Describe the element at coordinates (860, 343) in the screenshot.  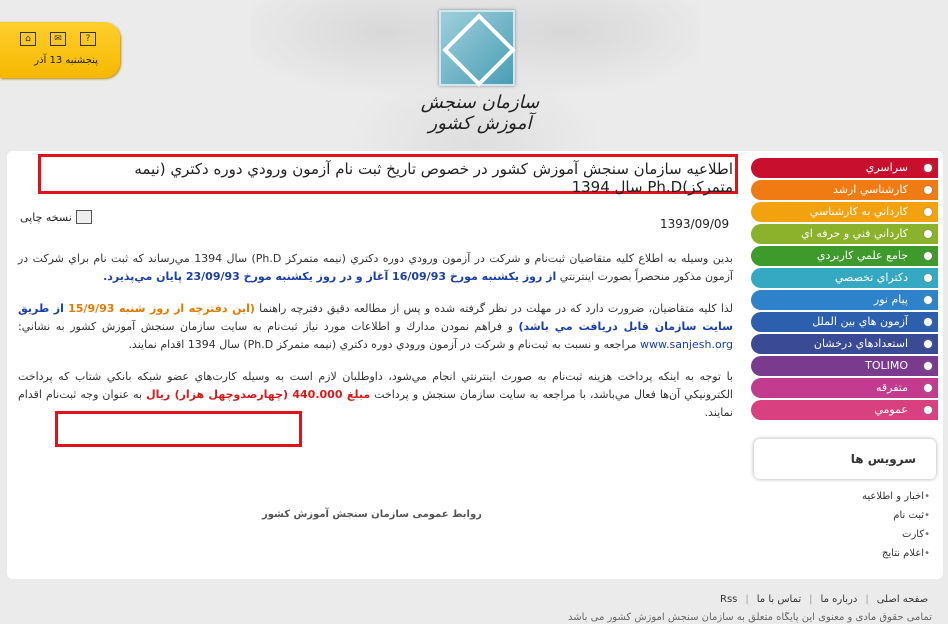
I see `menu-label: استعدادهاي درخشان` at that location.